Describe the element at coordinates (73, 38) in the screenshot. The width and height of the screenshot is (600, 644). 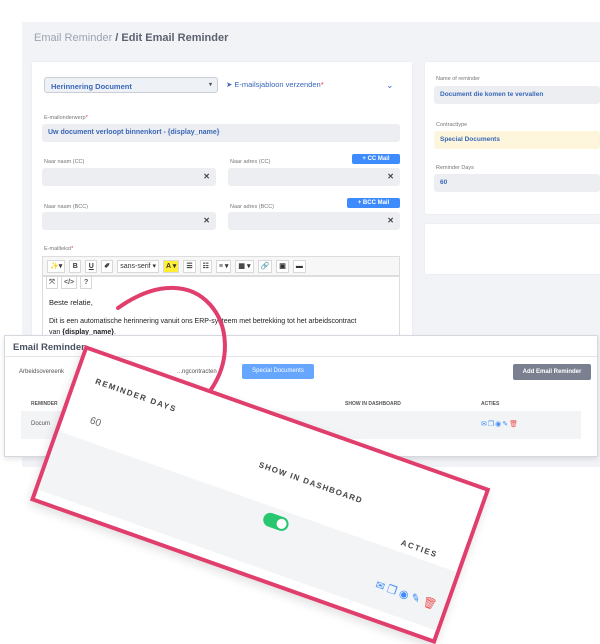
I see `breadcrumb-parent: Email Reminder` at that location.